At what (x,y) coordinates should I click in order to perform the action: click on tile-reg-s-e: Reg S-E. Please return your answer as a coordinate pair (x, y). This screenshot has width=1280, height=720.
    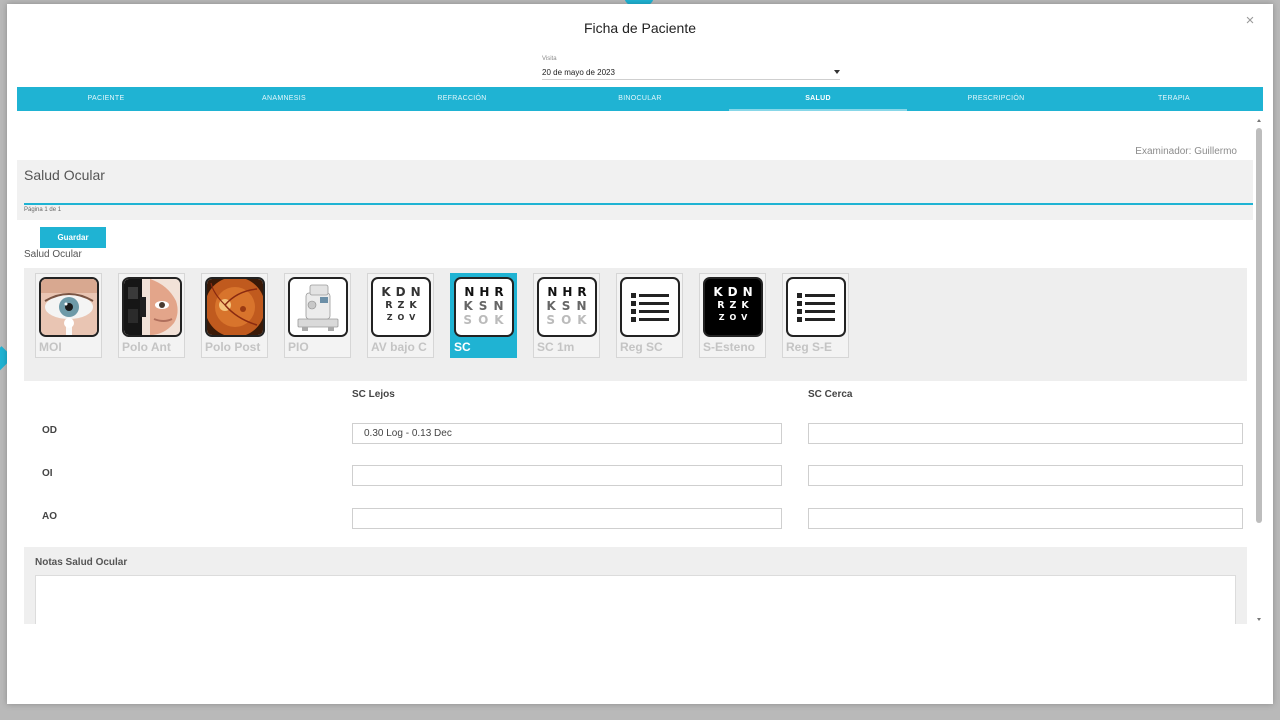
    Looking at the image, I should click on (815, 315).